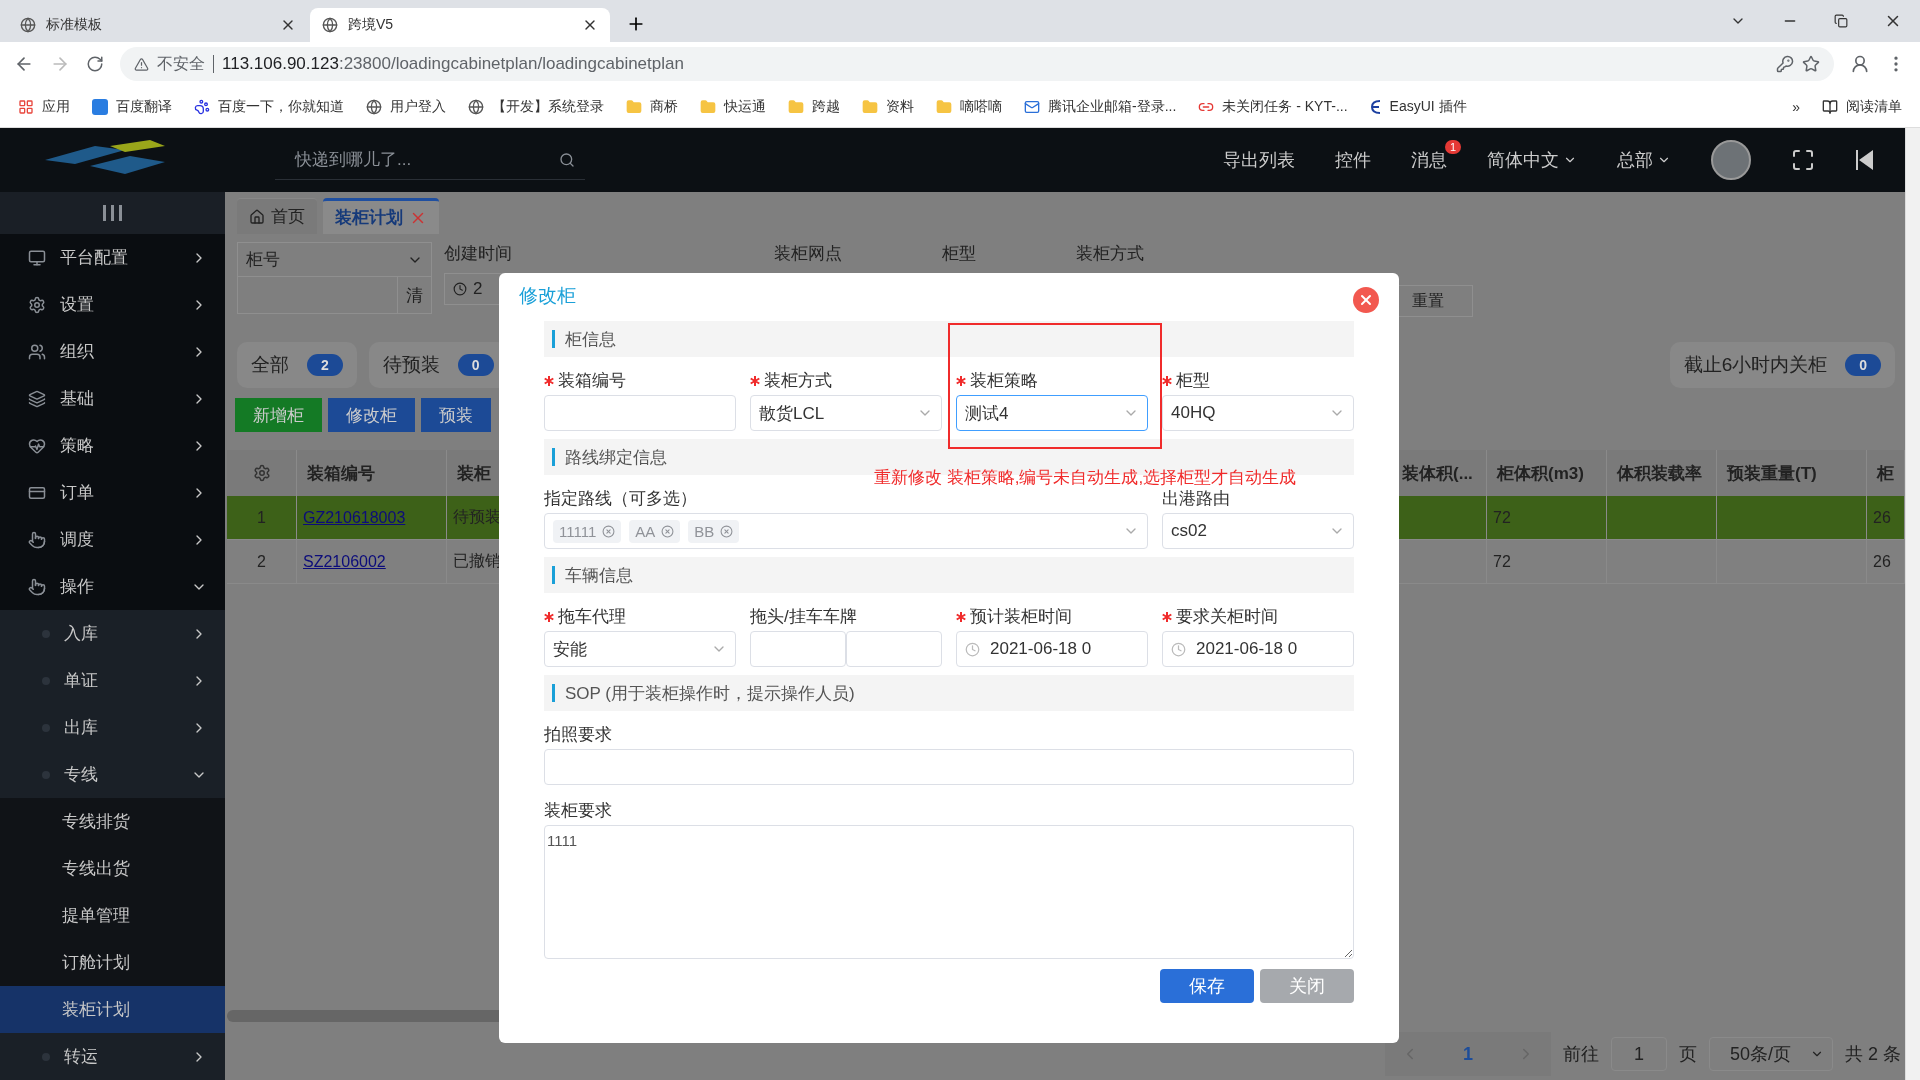  What do you see at coordinates (1547, 562) in the screenshot?
I see `table-cell: 72` at bounding box center [1547, 562].